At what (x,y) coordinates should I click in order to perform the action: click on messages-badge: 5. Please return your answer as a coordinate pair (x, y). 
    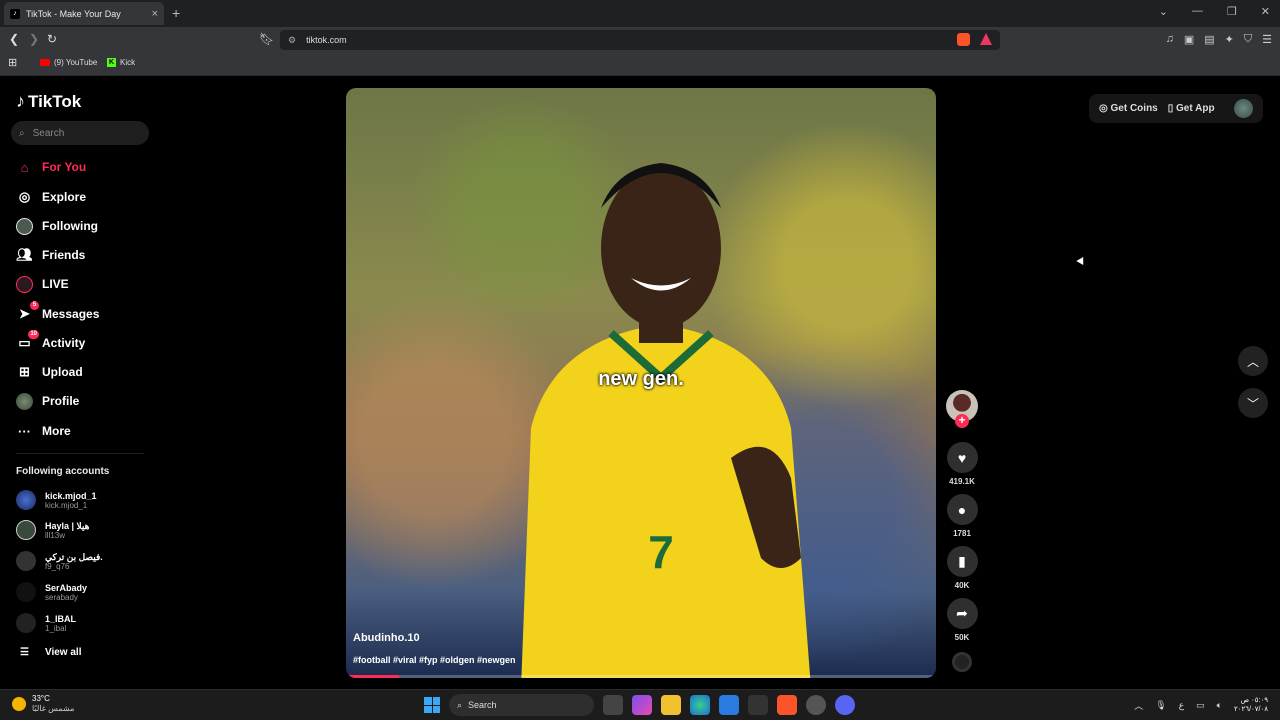
    Looking at the image, I should click on (34, 305).